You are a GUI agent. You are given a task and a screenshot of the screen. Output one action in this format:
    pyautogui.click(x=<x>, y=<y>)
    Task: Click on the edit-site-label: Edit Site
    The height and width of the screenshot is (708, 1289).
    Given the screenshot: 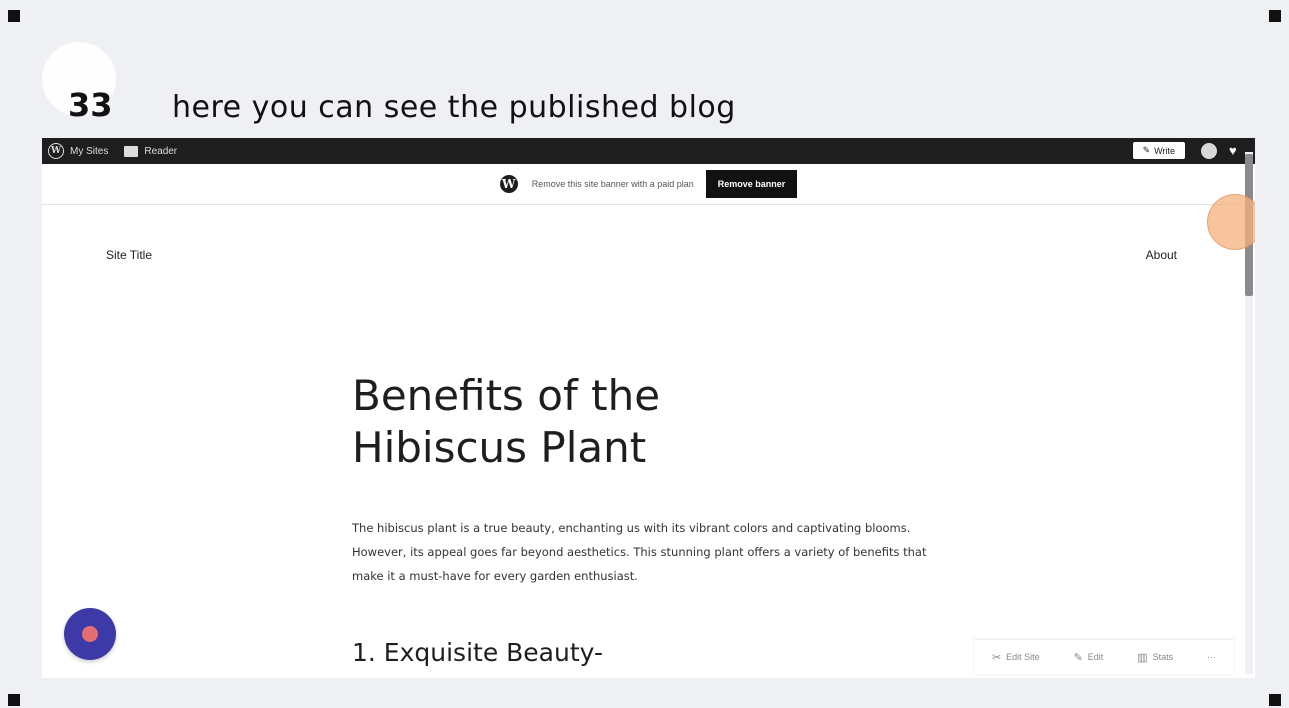 What is the action you would take?
    pyautogui.click(x=1023, y=657)
    